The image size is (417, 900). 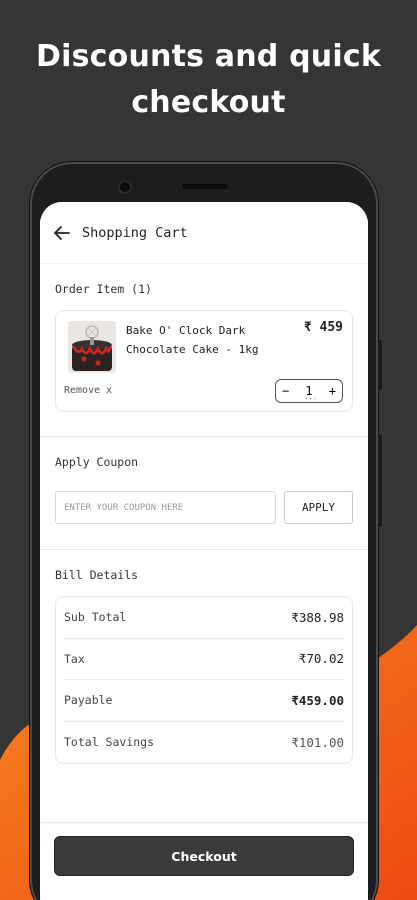 I want to click on bill-value: ₹101.00, so click(x=317, y=742).